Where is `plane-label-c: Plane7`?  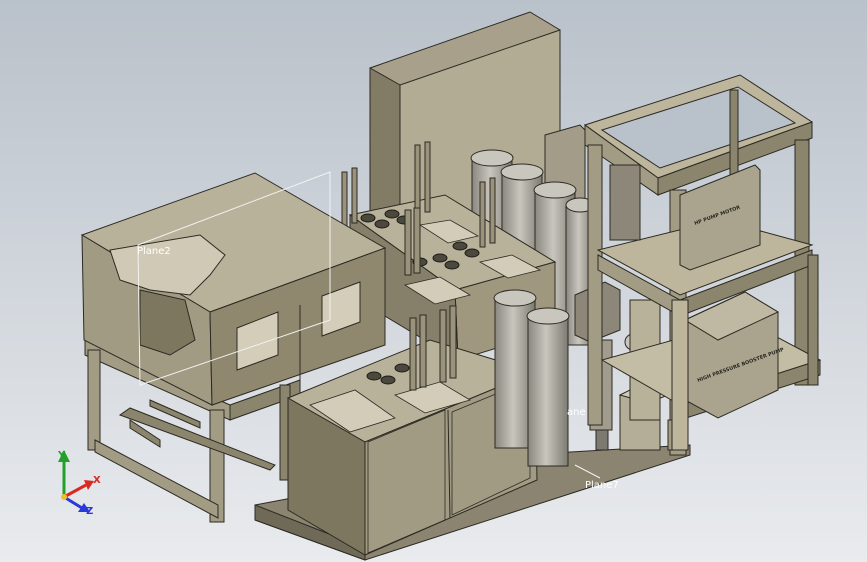
plane-label-c: Plane7 is located at coordinates (602, 485).